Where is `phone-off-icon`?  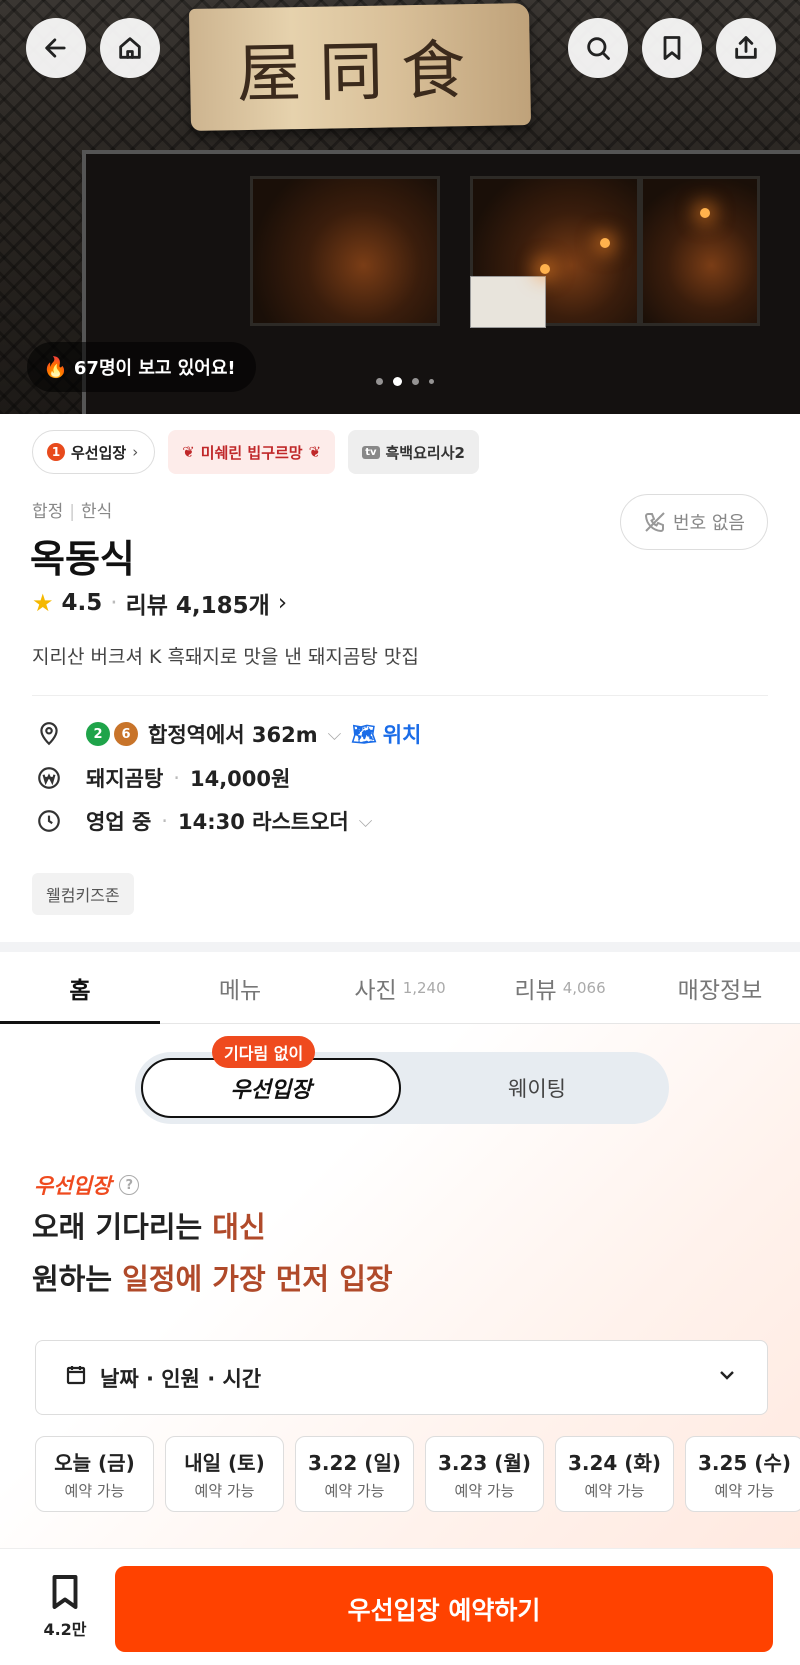
phone-off-icon is located at coordinates (655, 522).